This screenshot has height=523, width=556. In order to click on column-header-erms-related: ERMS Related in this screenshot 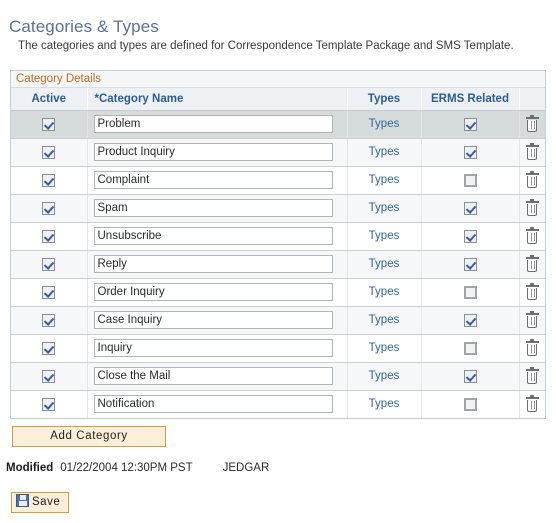, I will do `click(470, 99)`.